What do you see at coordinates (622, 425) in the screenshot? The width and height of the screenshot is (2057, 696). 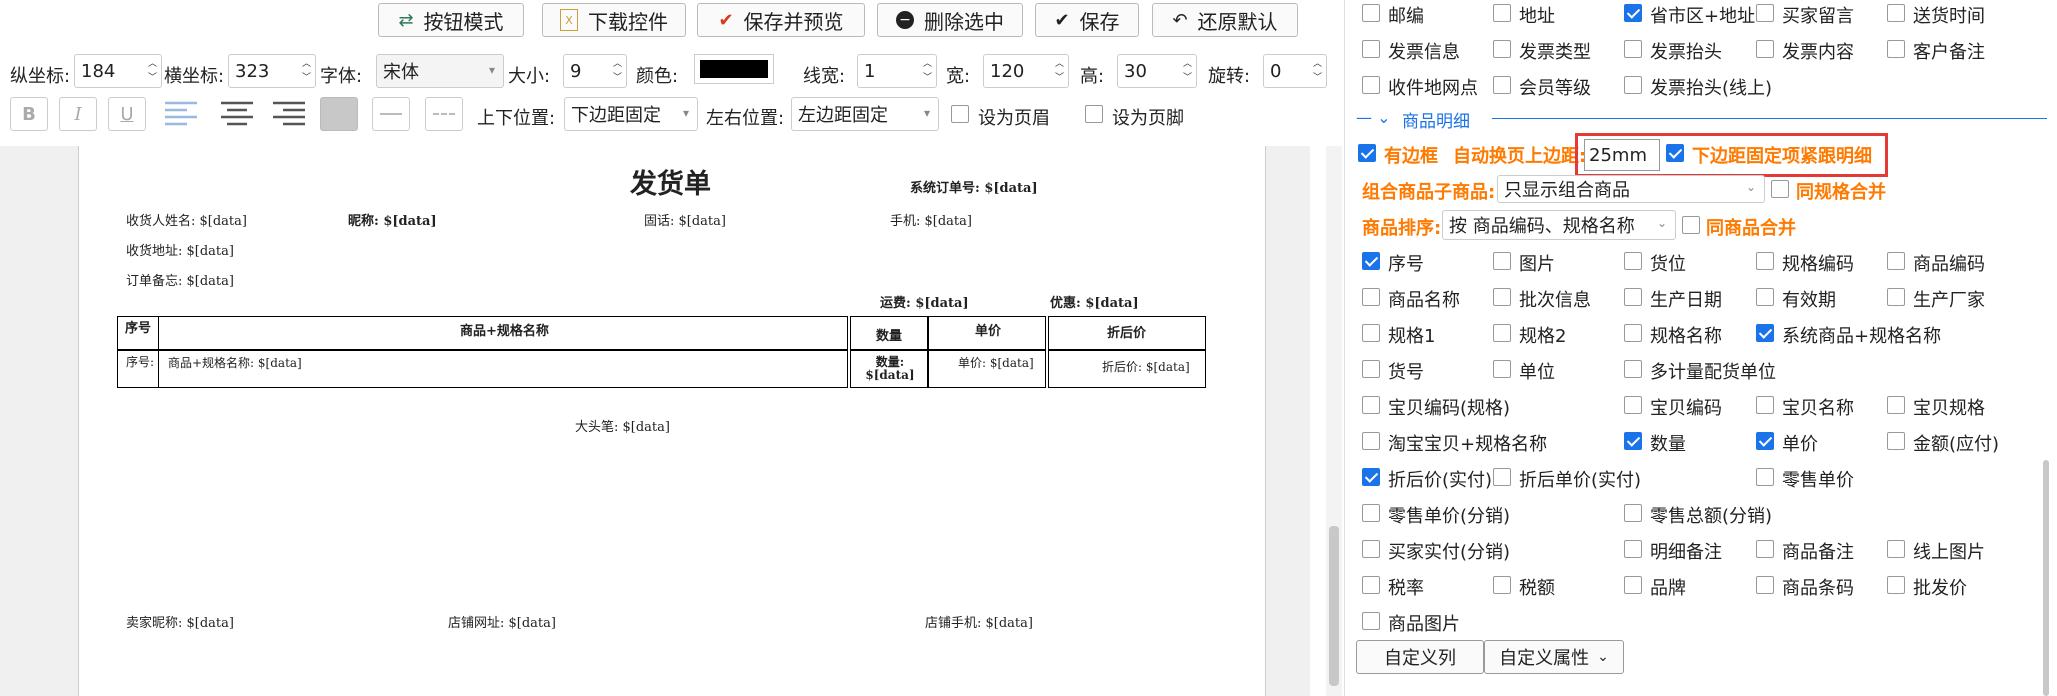 I see `doc-big-head: 大头笔: $[data]` at bounding box center [622, 425].